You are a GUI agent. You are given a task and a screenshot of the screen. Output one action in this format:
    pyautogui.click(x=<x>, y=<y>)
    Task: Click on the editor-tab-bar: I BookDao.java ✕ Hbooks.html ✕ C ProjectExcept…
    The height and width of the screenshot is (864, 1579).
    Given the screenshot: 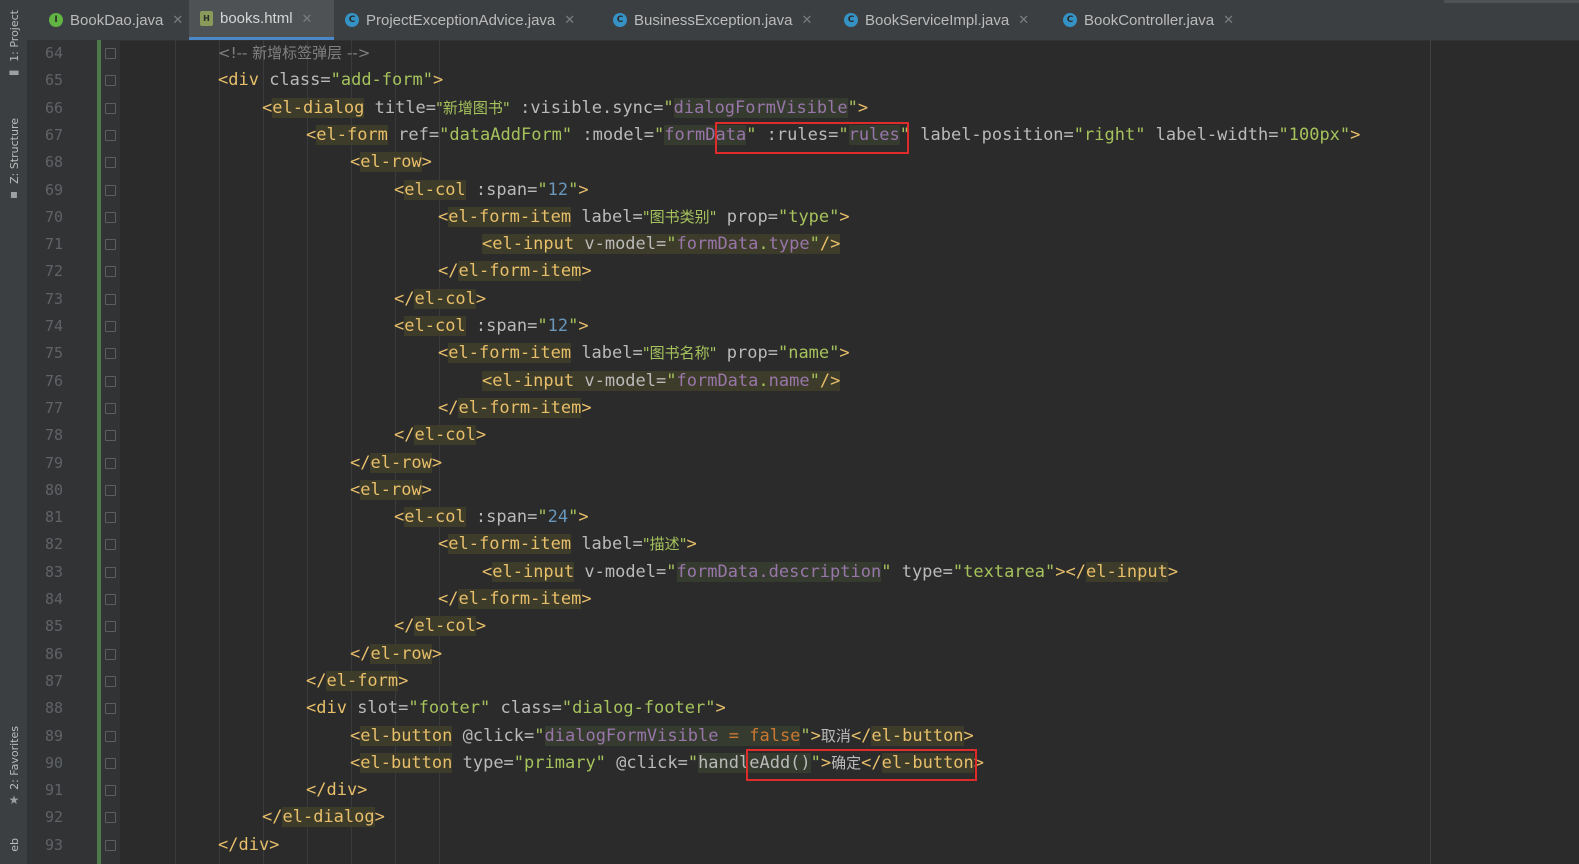 What is the action you would take?
    pyautogui.click(x=803, y=20)
    